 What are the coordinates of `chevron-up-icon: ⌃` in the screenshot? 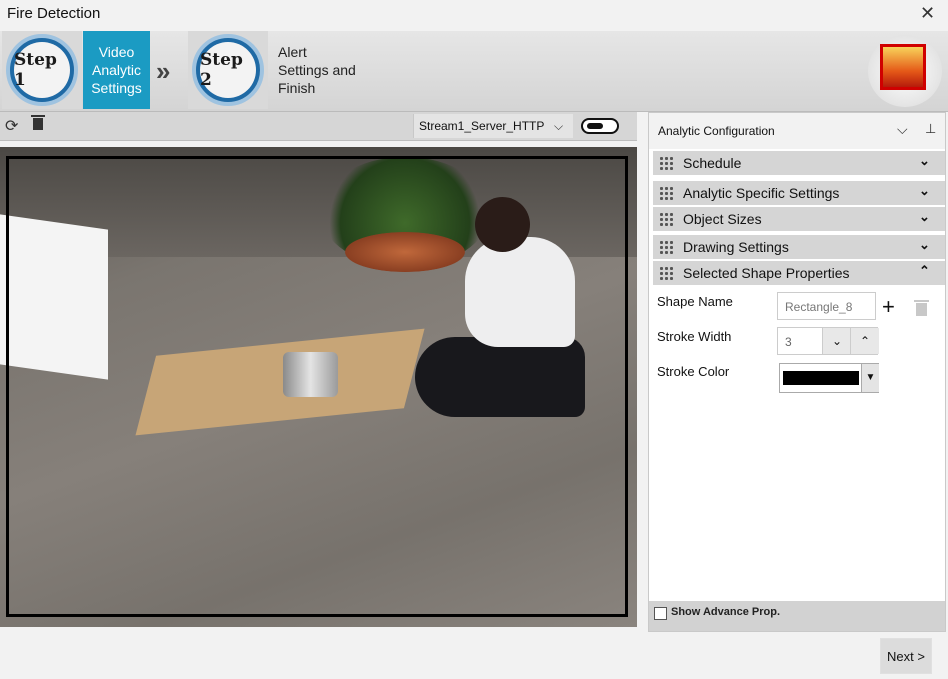 It's located at (924, 270).